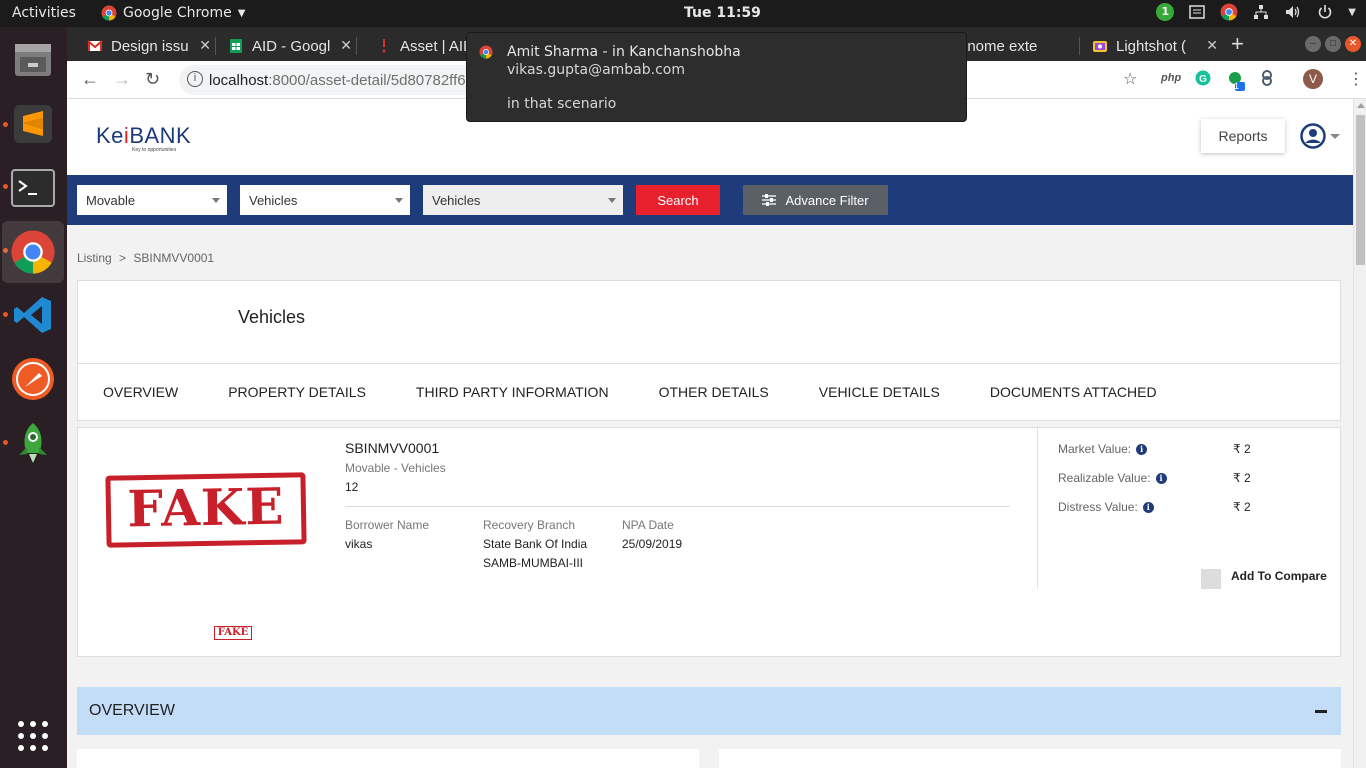  I want to click on tab-label: Asset | AID, so click(437, 46).